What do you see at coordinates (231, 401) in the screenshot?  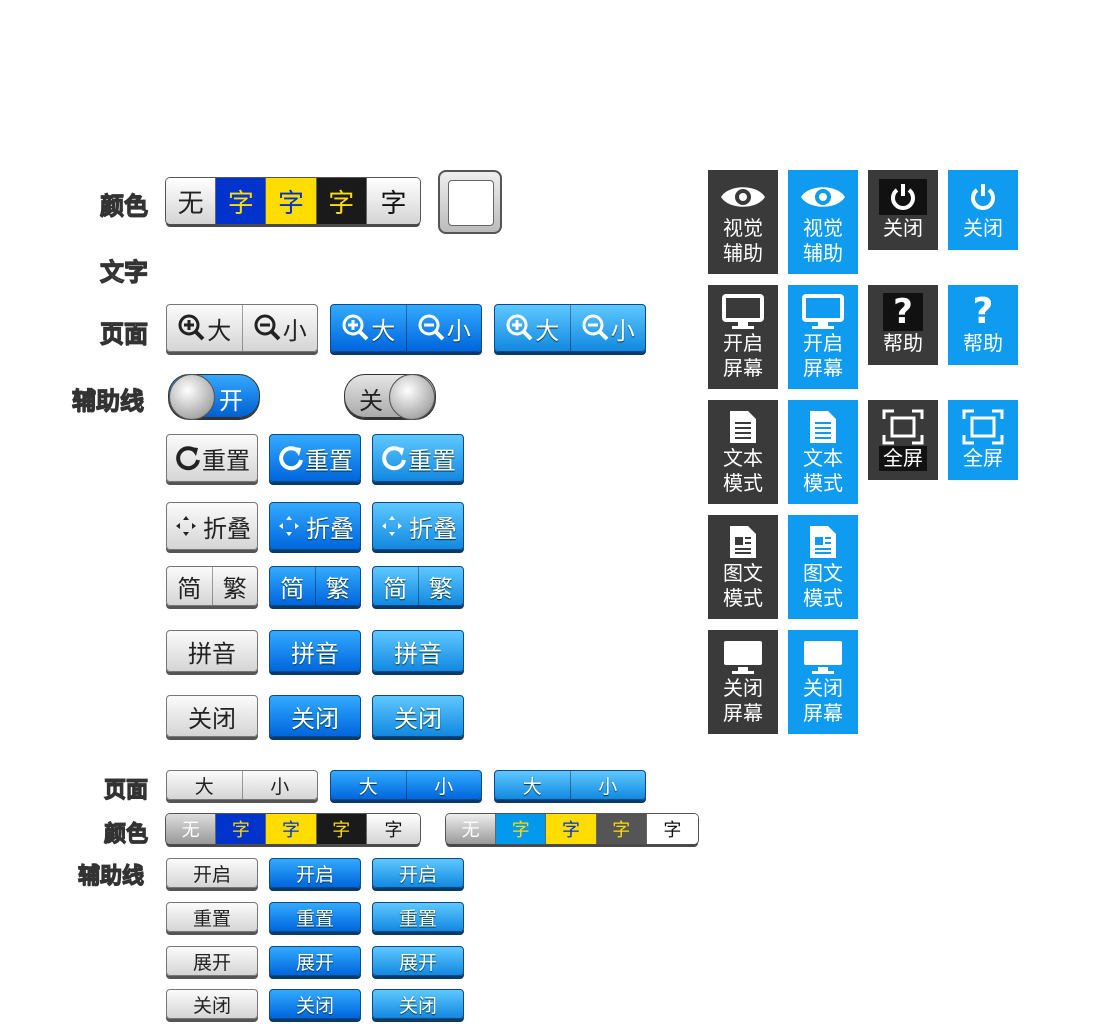 I see `toggle-on-label: 开` at bounding box center [231, 401].